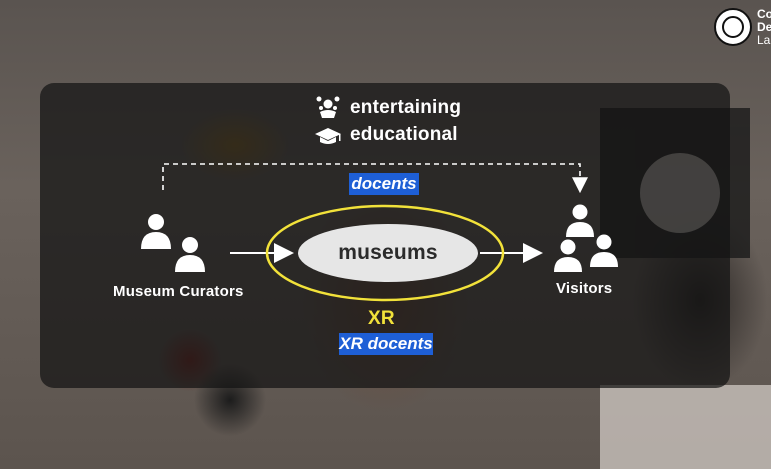  Describe the element at coordinates (384, 184) in the screenshot. I see `docents-tag: docents` at that location.